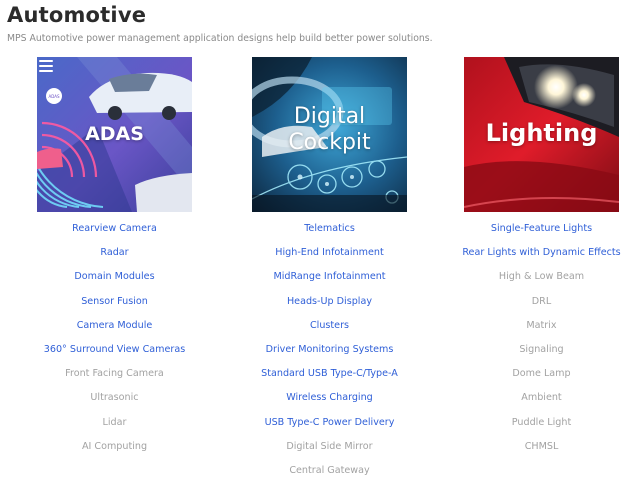  I want to click on link-360-surround-view-cameras: 360° Surround View Cameras, so click(114, 350).